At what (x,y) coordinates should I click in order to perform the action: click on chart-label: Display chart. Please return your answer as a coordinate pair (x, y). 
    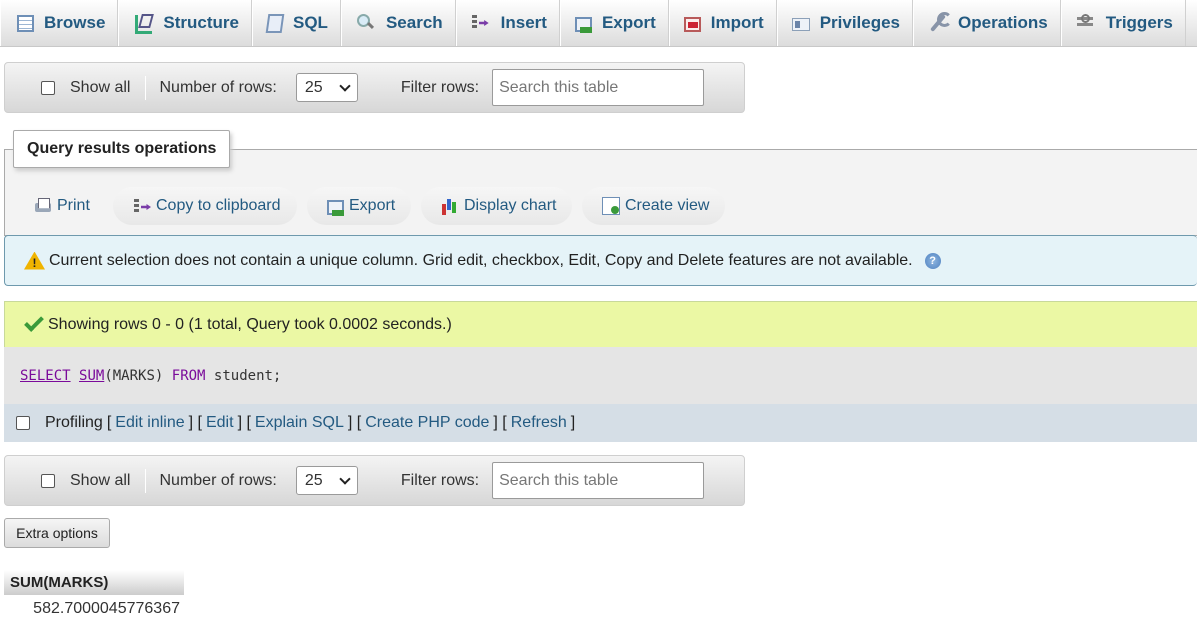
    Looking at the image, I should click on (510, 205).